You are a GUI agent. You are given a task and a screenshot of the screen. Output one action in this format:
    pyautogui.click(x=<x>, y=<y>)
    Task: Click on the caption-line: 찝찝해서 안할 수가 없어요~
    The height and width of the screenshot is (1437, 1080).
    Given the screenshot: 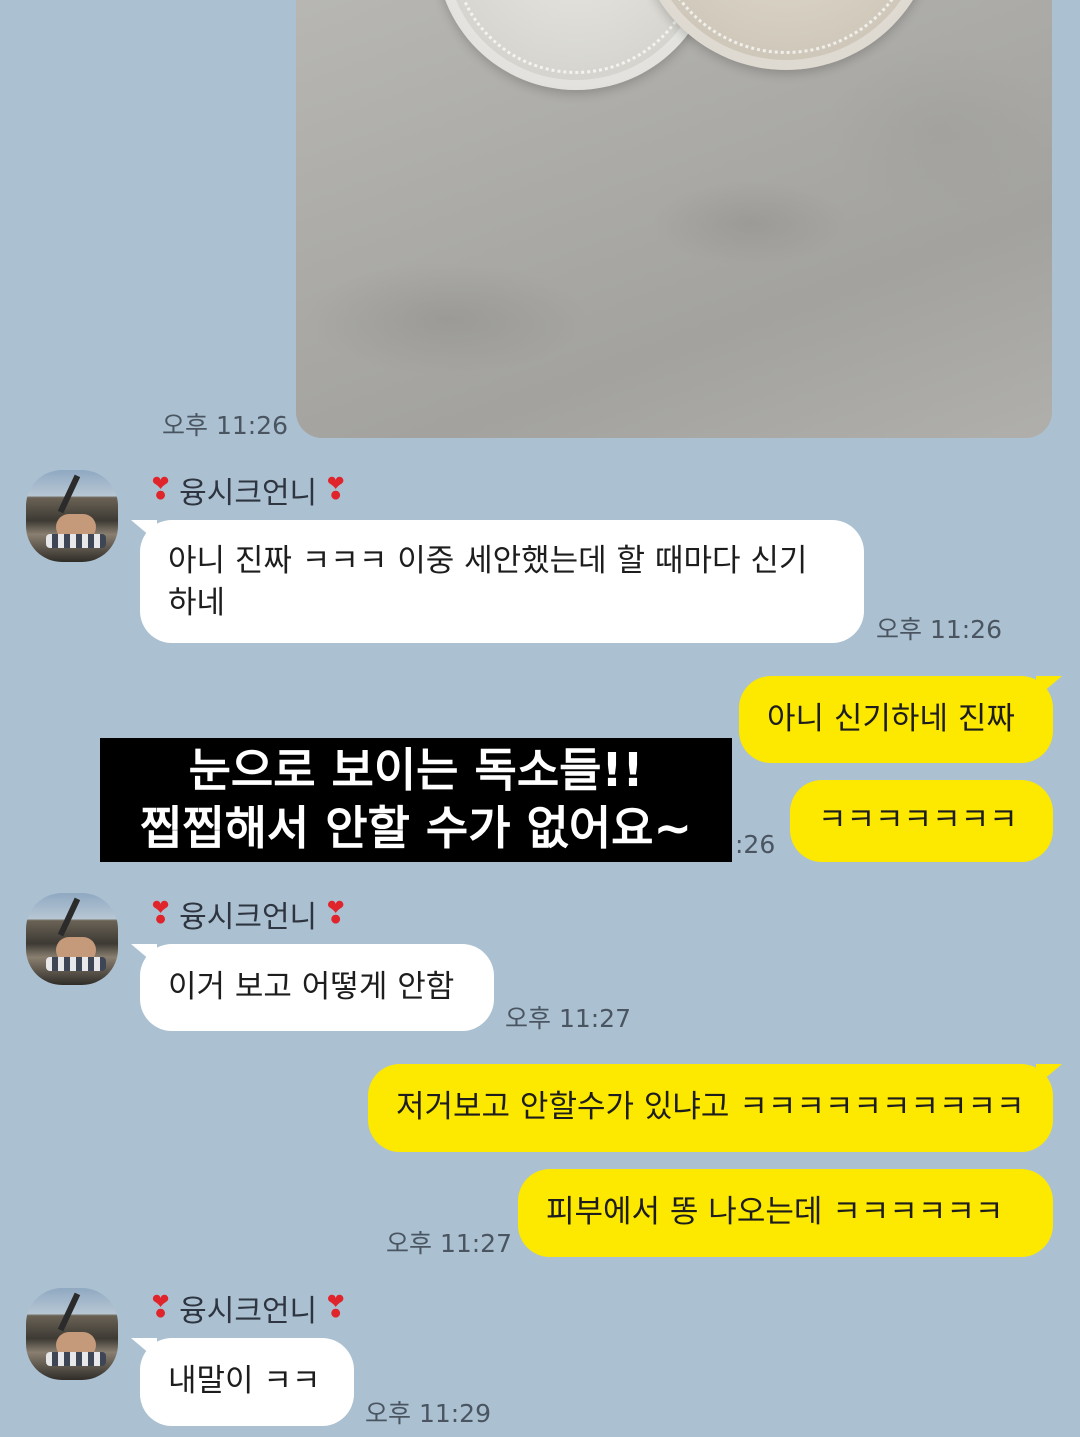 What is the action you would take?
    pyautogui.click(x=416, y=828)
    